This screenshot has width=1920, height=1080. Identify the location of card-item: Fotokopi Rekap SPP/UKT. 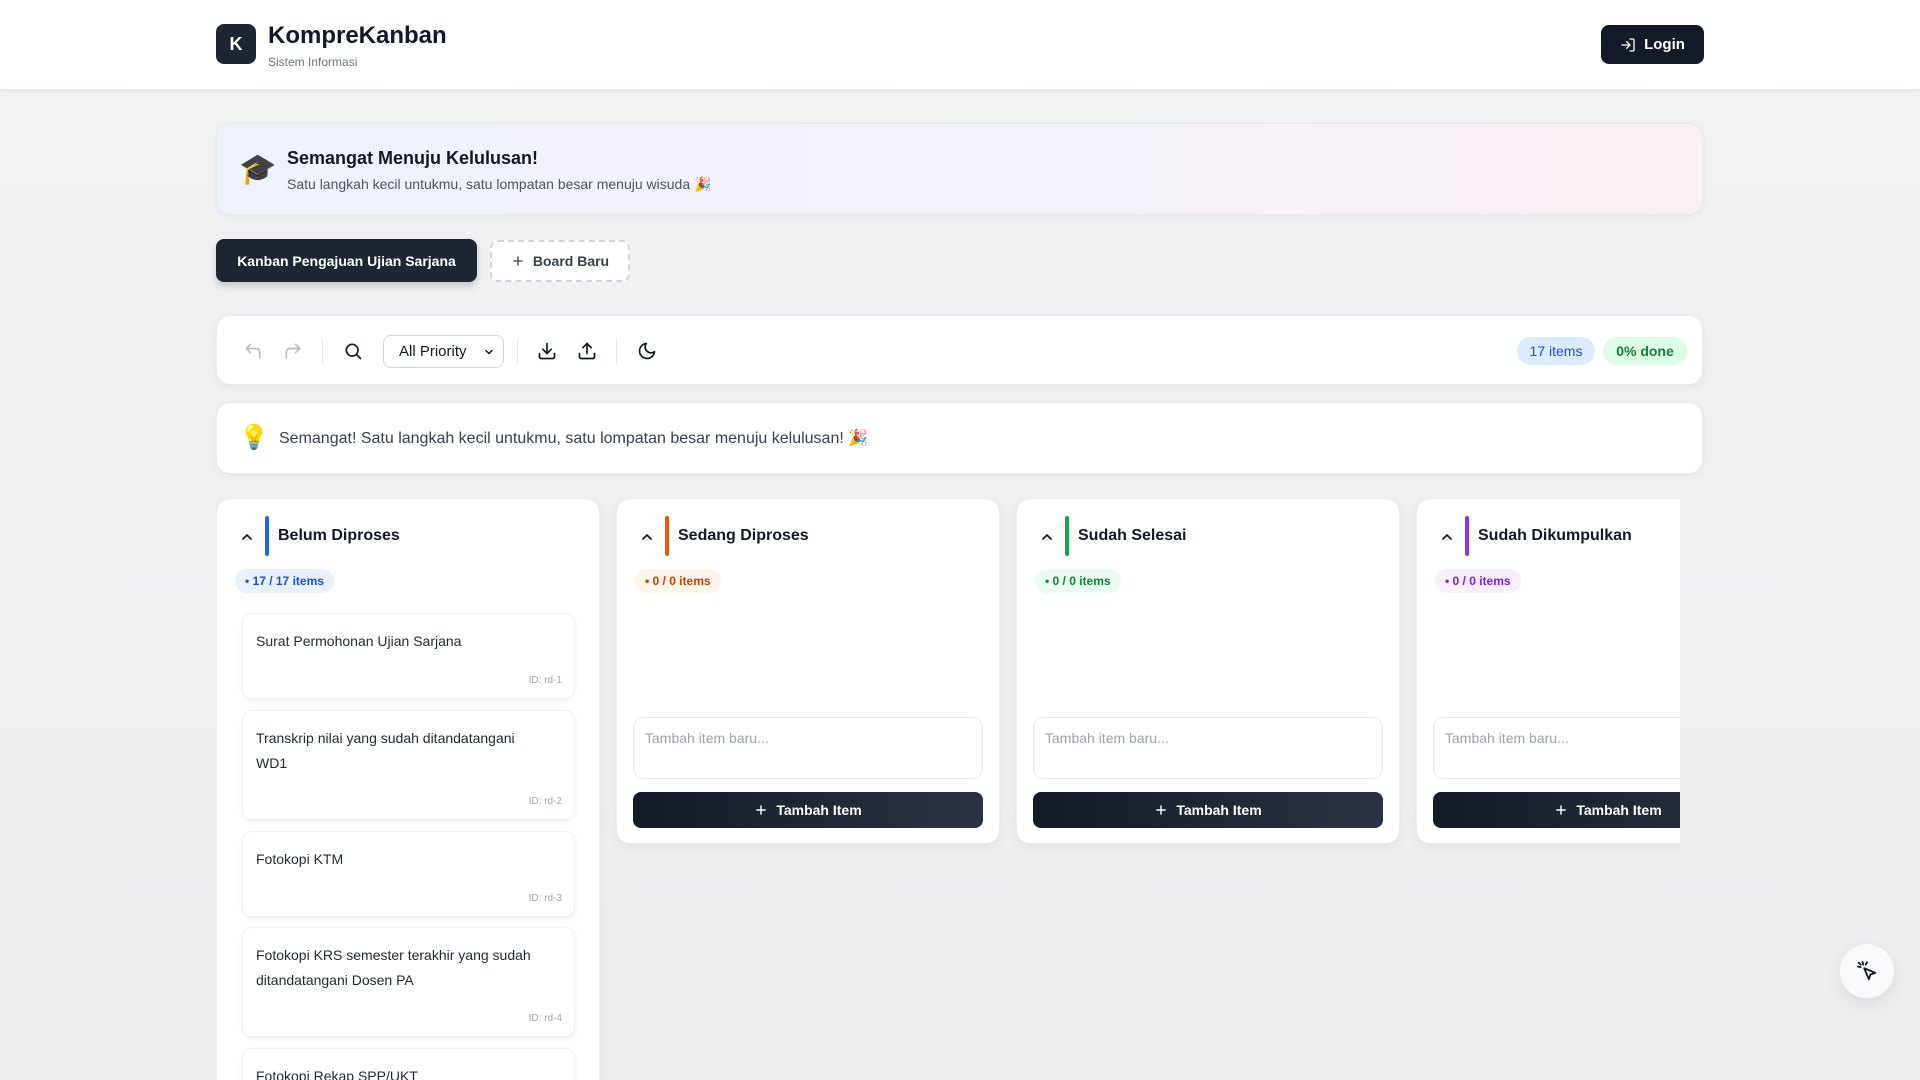
(408, 1064).